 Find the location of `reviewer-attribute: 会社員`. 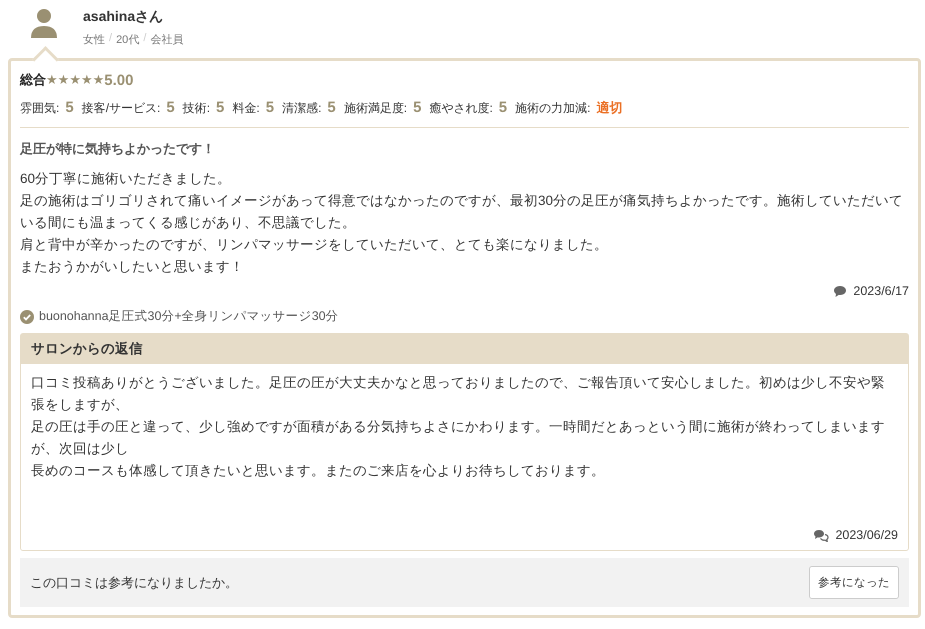

reviewer-attribute: 会社員 is located at coordinates (167, 40).